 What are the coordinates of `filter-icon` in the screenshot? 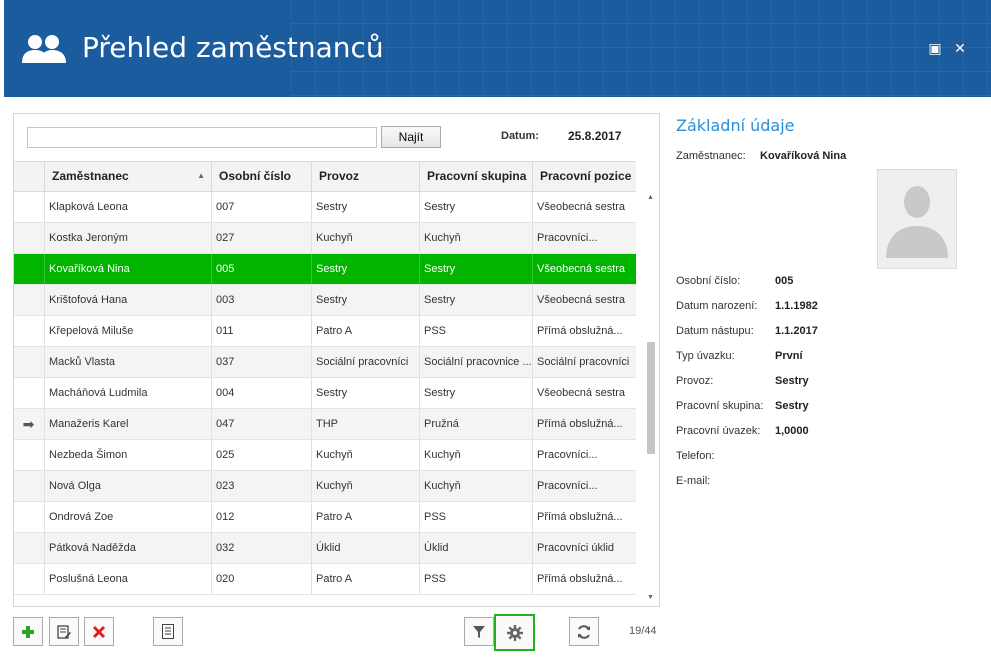 It's located at (479, 631).